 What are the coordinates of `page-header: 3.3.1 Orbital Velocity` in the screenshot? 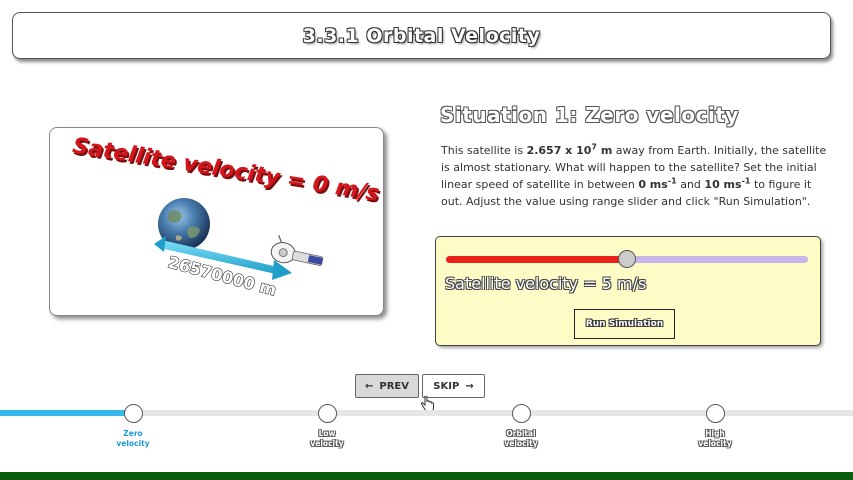 It's located at (421, 35).